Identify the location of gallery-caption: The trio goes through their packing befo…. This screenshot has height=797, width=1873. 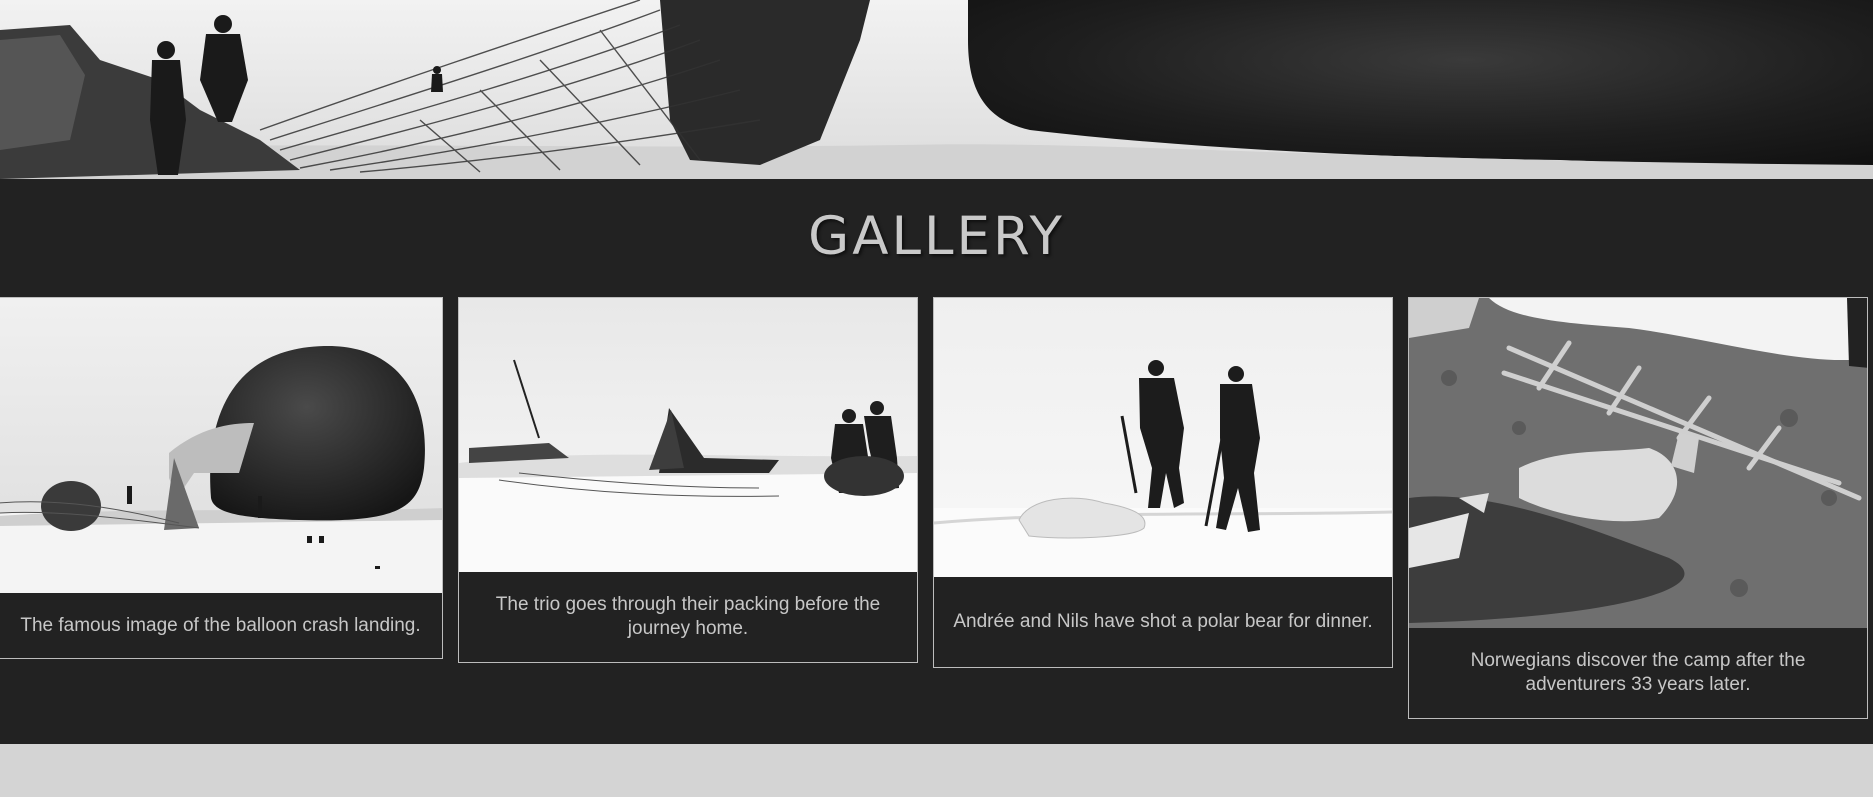
(688, 616).